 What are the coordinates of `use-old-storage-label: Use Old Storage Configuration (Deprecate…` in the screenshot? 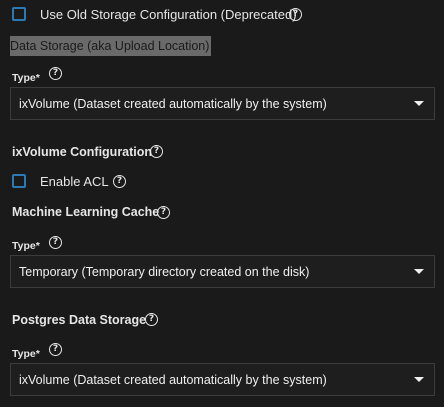 It's located at (168, 14).